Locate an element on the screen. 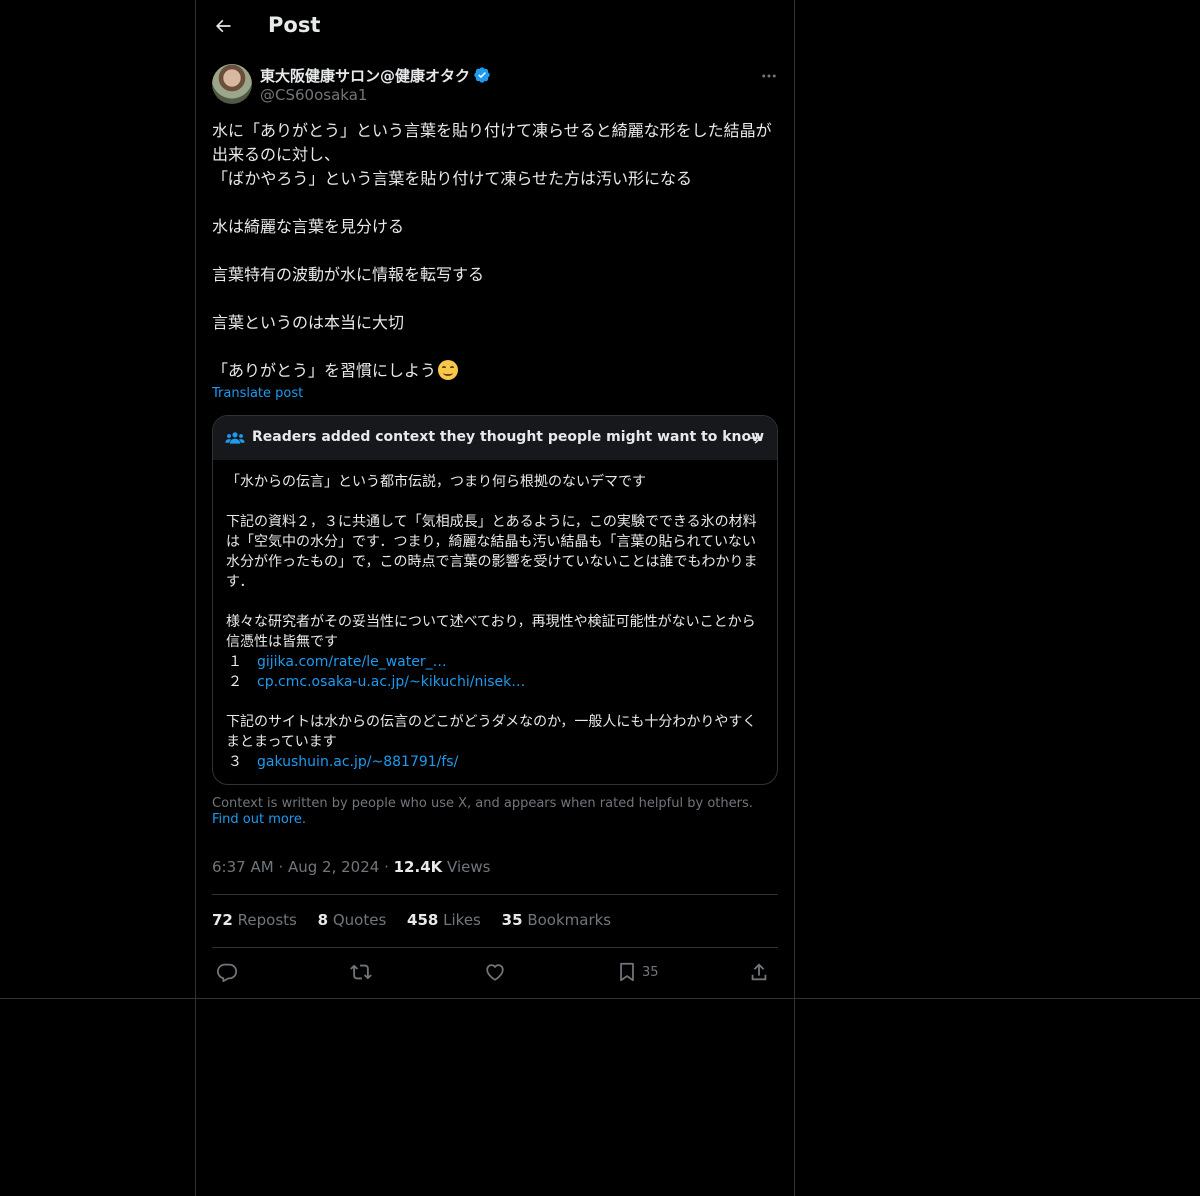 This screenshot has height=1196, width=1200. note-line: 「水からの伝言」という都市伝説，つまり何ら根拠のないデマです is located at coordinates (436, 482).